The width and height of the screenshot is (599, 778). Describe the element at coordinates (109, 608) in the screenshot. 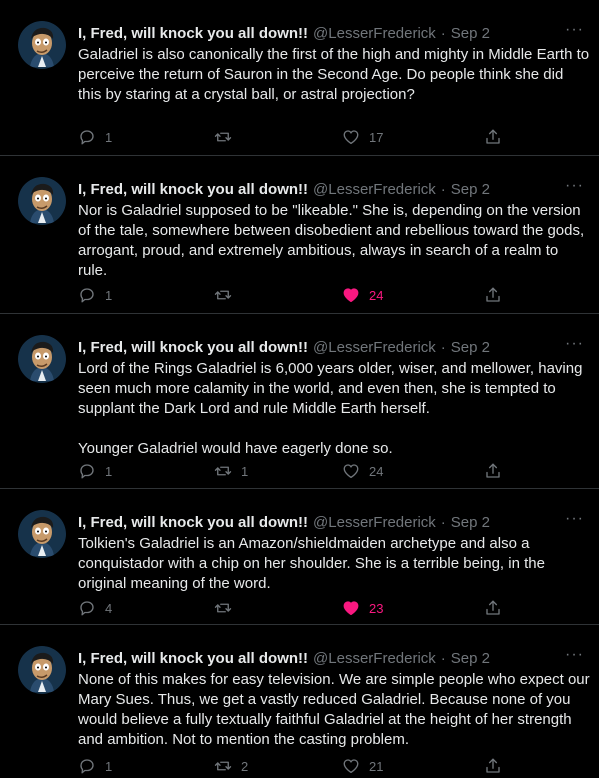

I see `reply-count: 4` at that location.